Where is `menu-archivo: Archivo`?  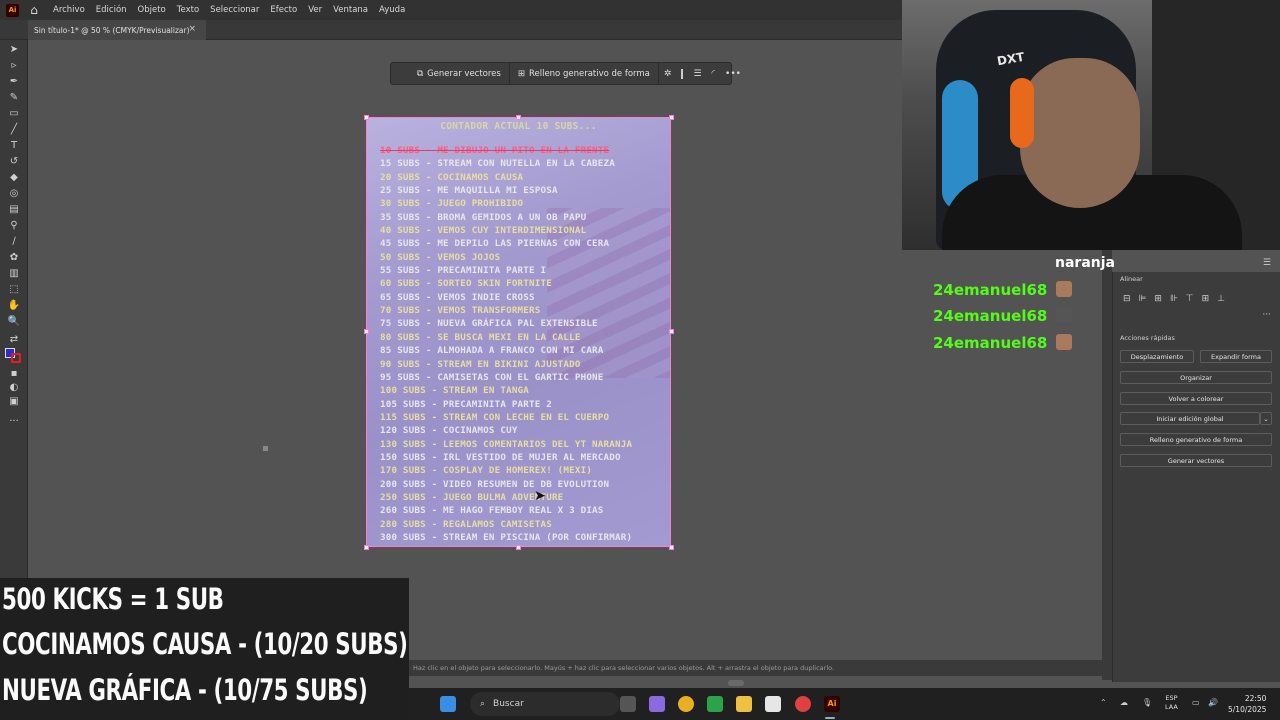 menu-archivo: Archivo is located at coordinates (69, 10).